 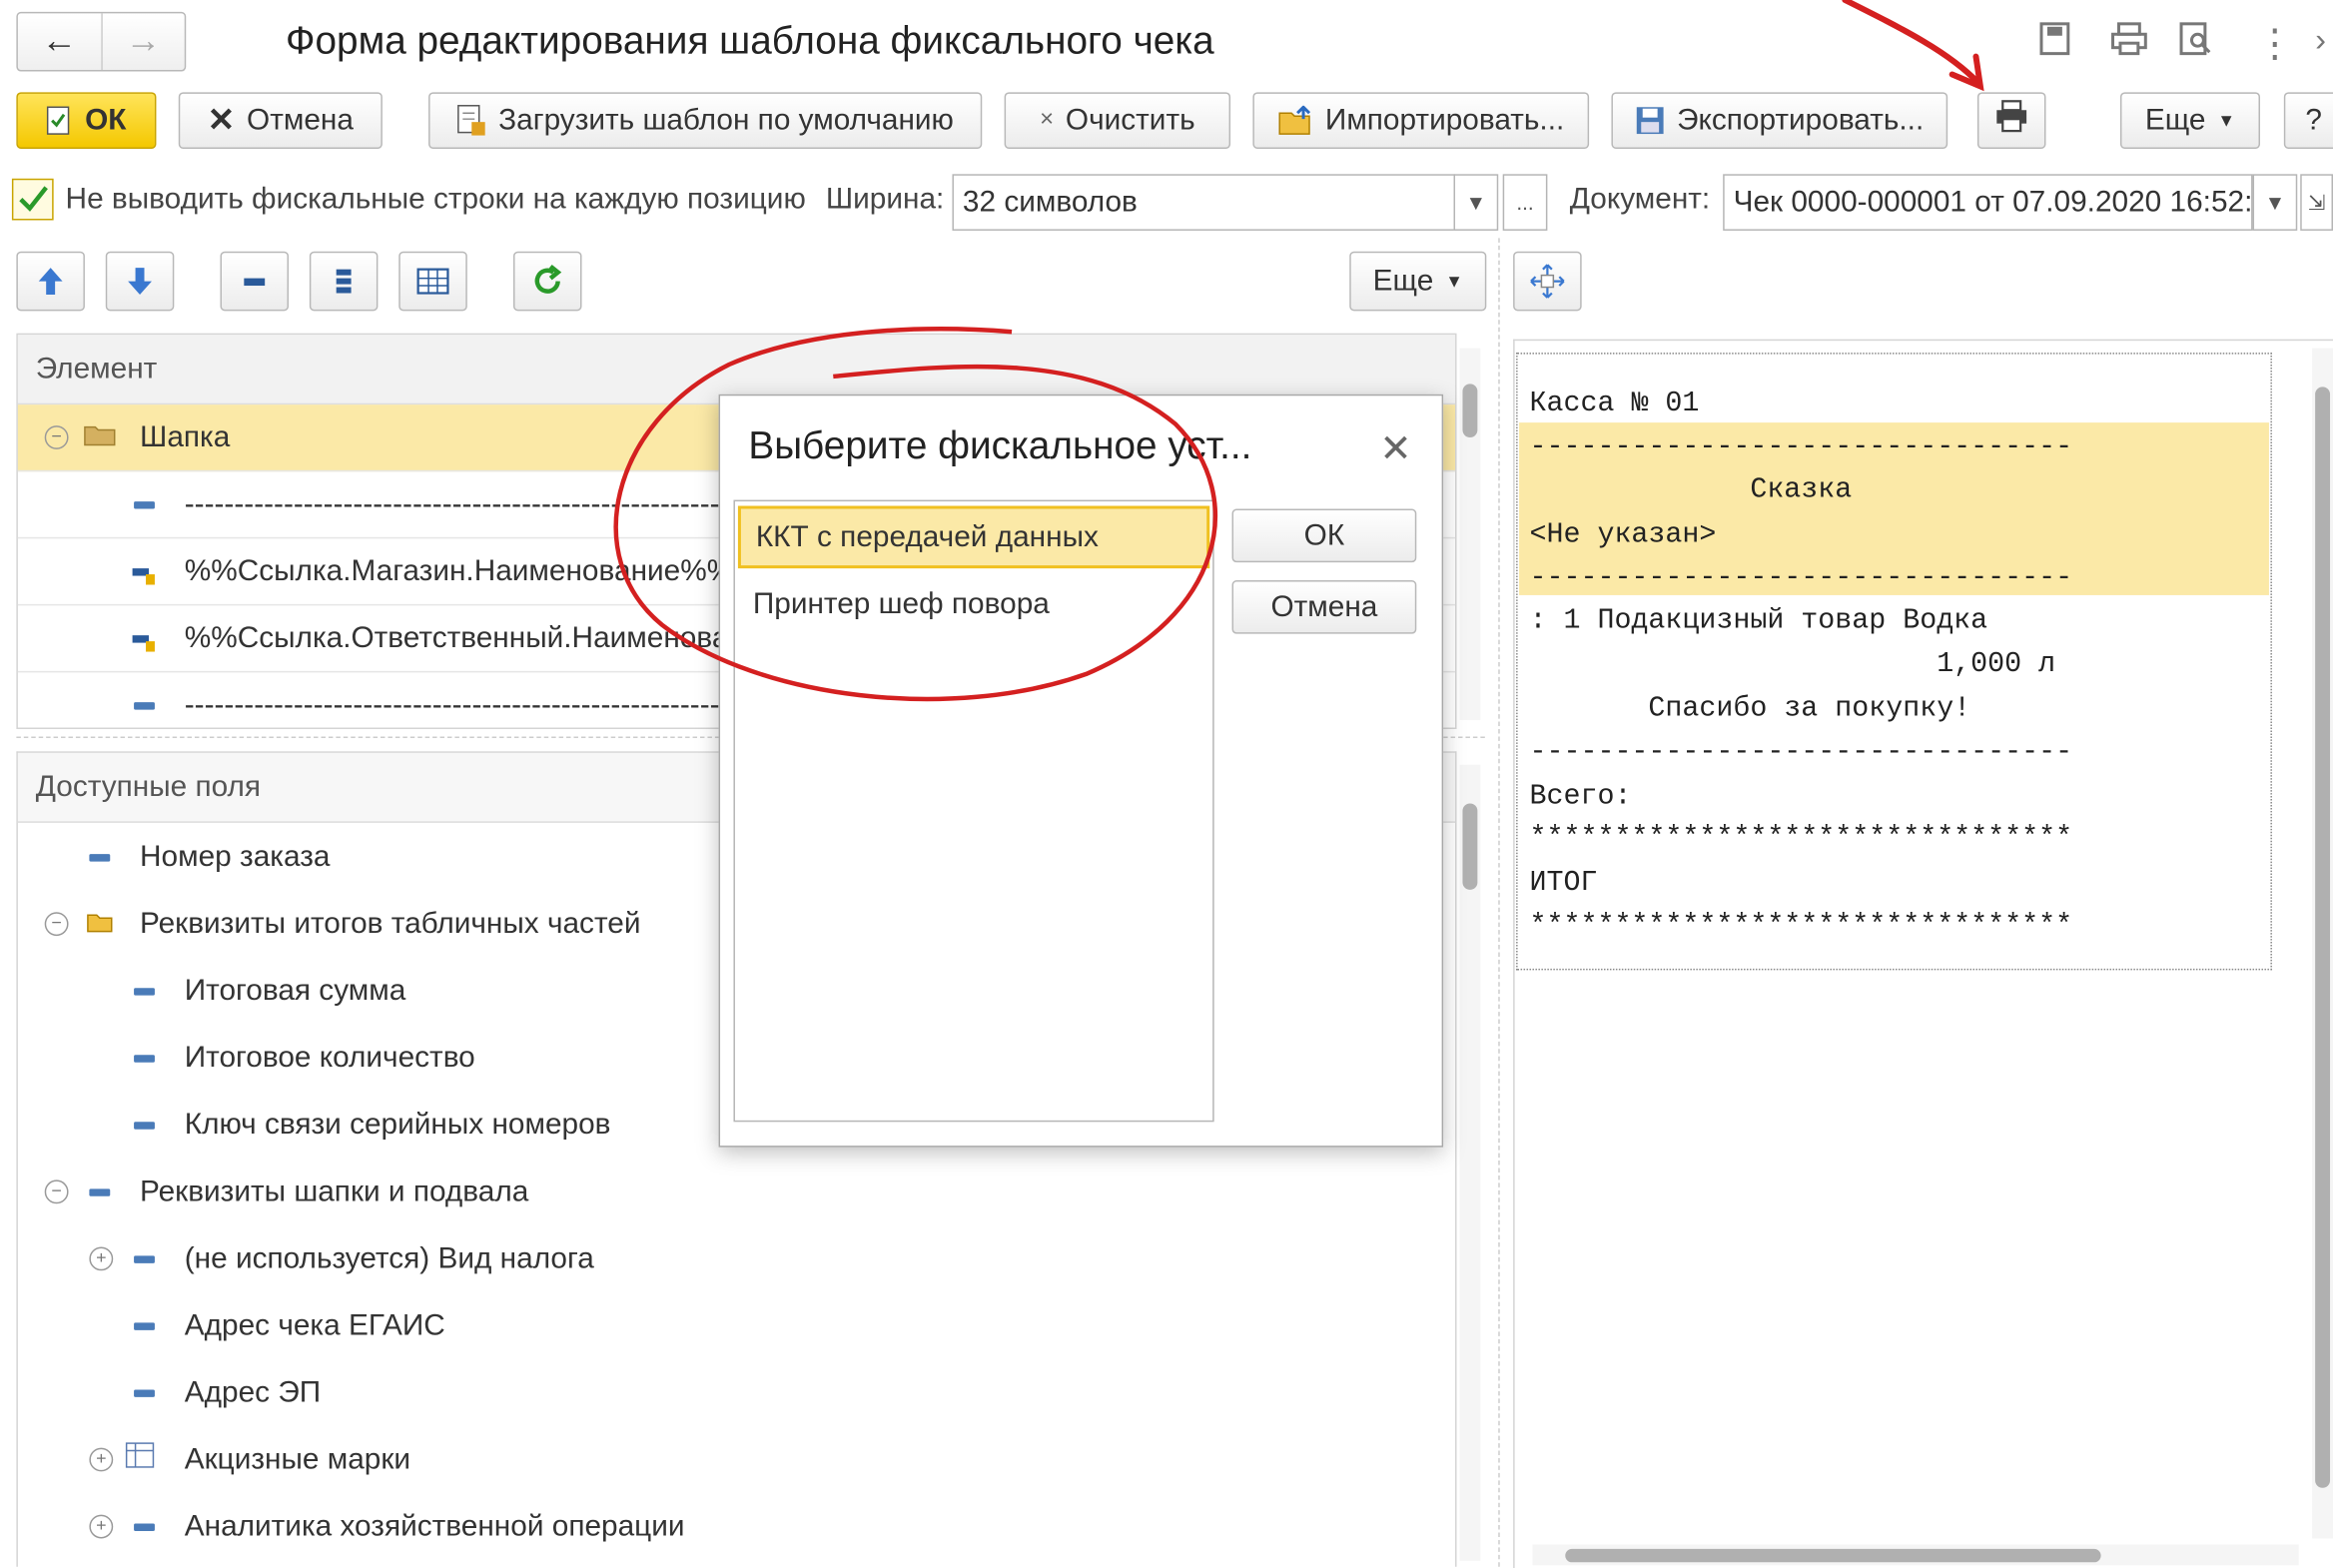 I want to click on move-down-button, so click(x=140, y=281).